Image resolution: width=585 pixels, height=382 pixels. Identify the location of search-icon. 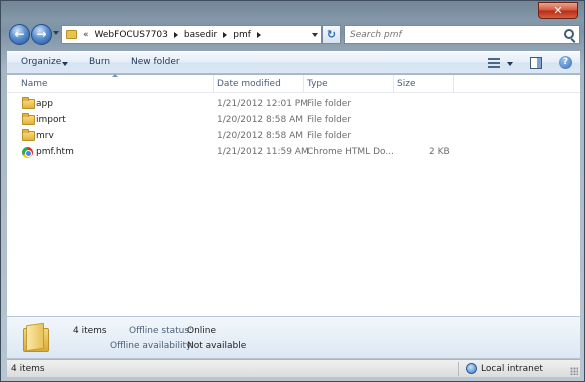
(569, 34).